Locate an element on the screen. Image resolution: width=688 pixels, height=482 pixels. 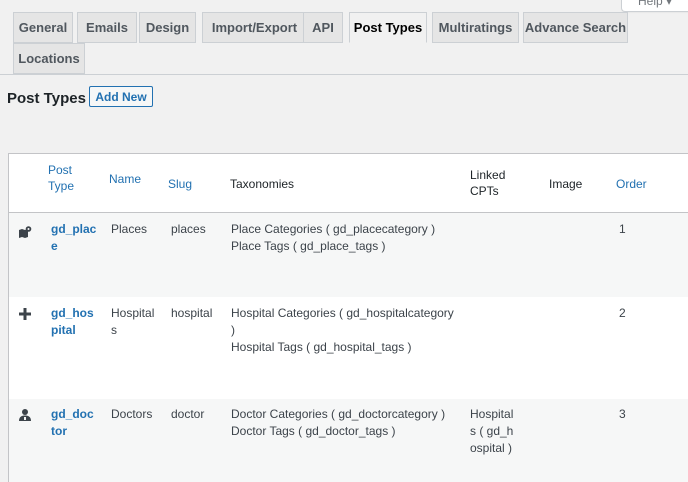
tab-api: API is located at coordinates (323, 27).